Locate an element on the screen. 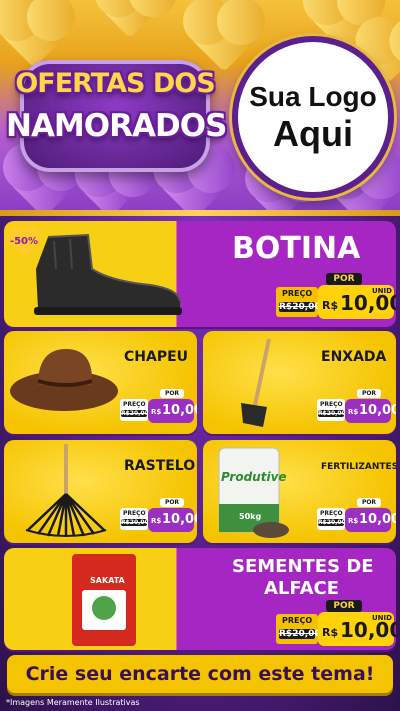  product-card-chapeu: CHAPEU POR PREÇO R$20,00 R$ 10,00 is located at coordinates (100, 382).